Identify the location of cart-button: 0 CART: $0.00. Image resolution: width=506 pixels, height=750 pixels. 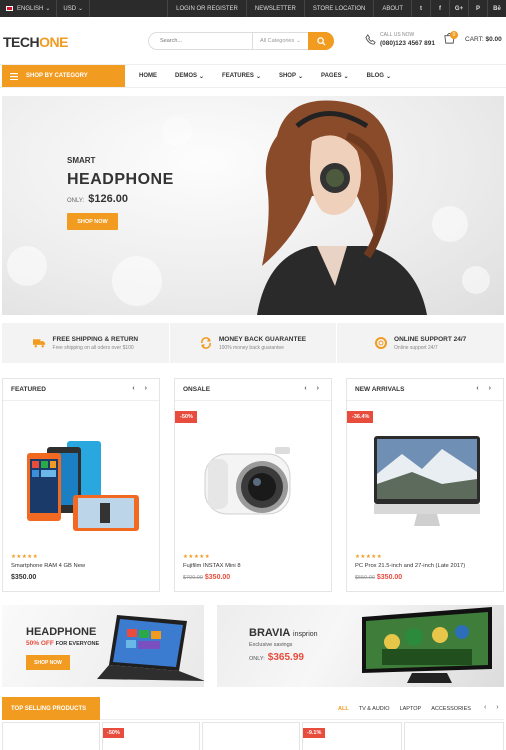
(472, 38).